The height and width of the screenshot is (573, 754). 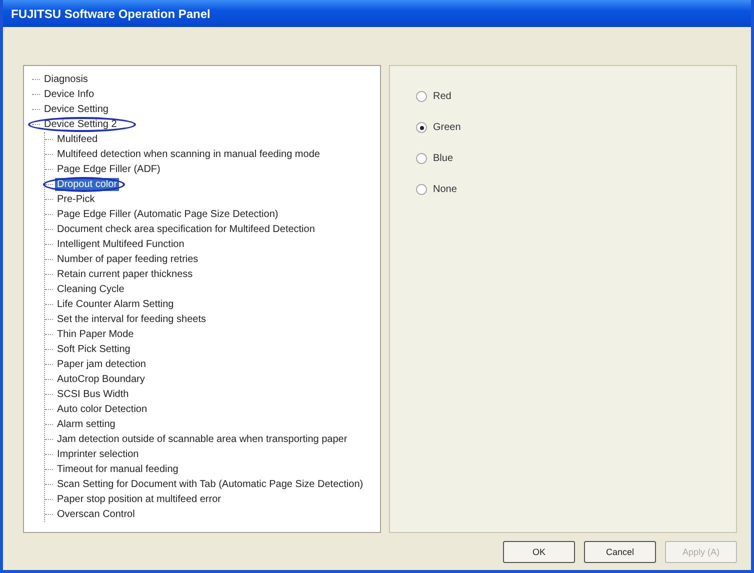 I want to click on tree-item: Set the interval for feeding sheets, so click(x=131, y=319).